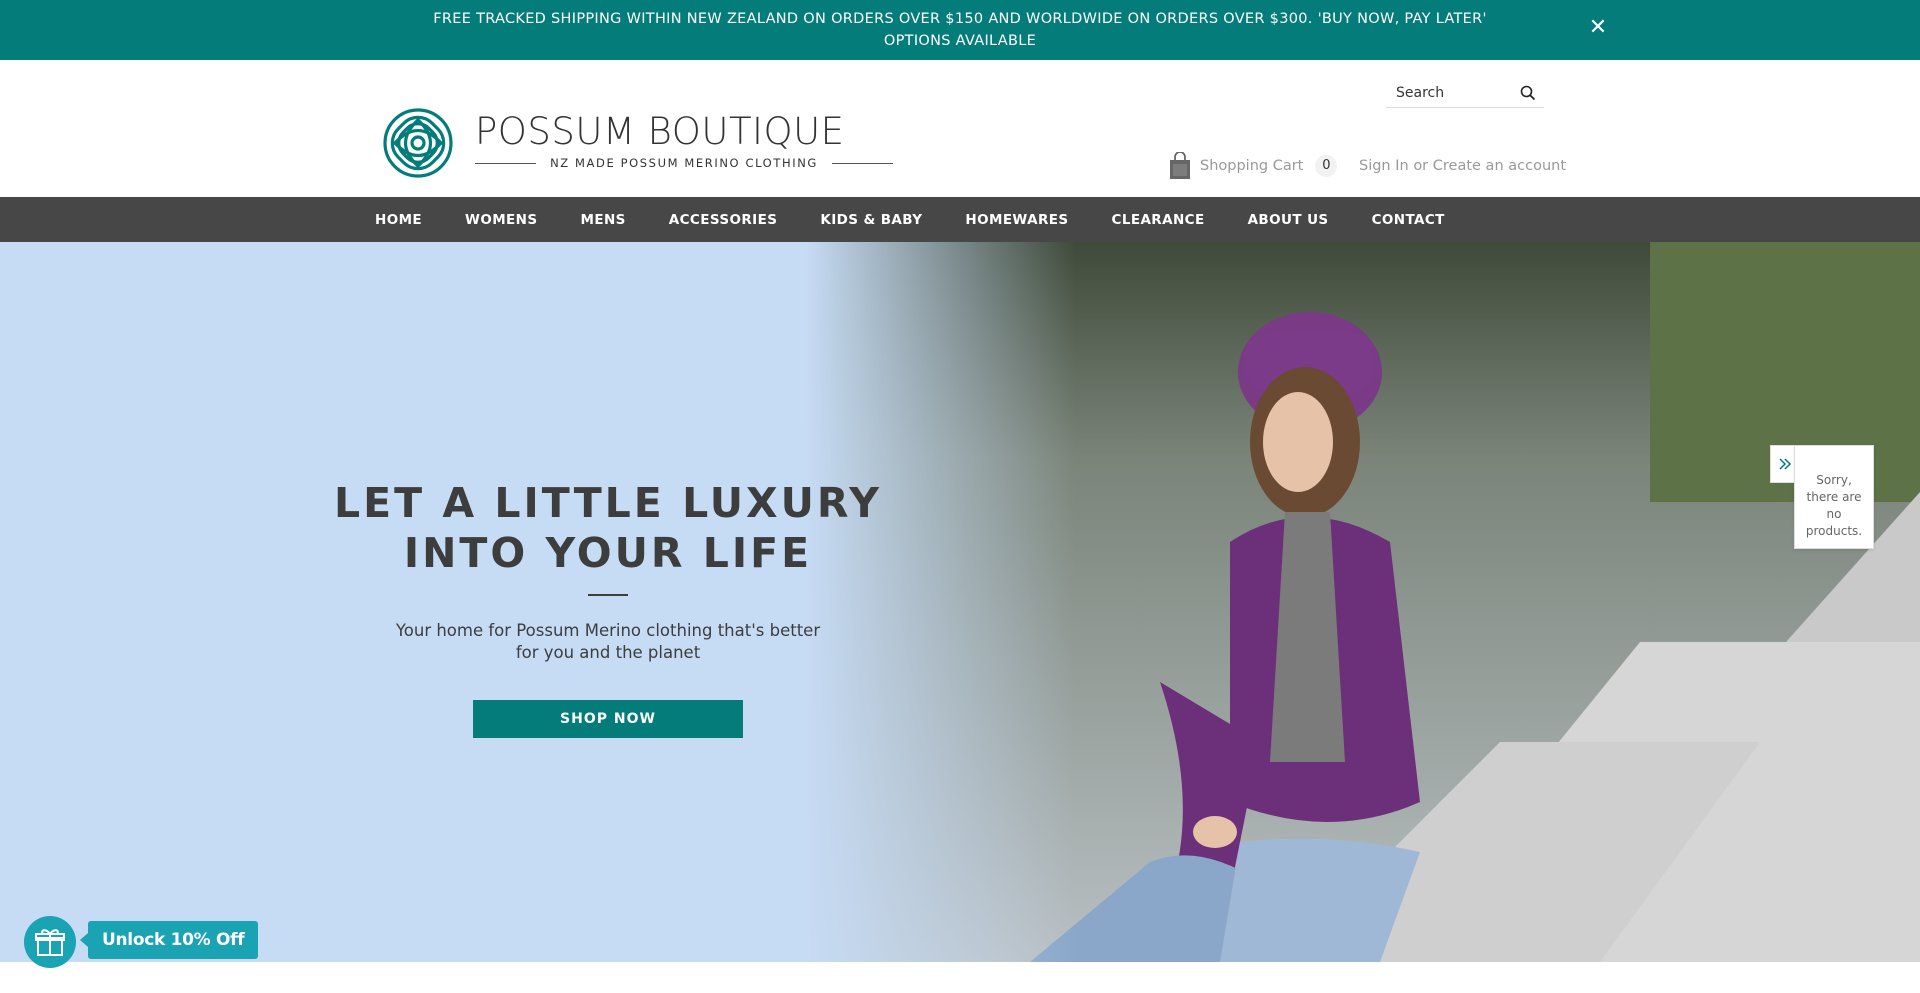  Describe the element at coordinates (1598, 28) in the screenshot. I see `close-icon: ✕` at that location.